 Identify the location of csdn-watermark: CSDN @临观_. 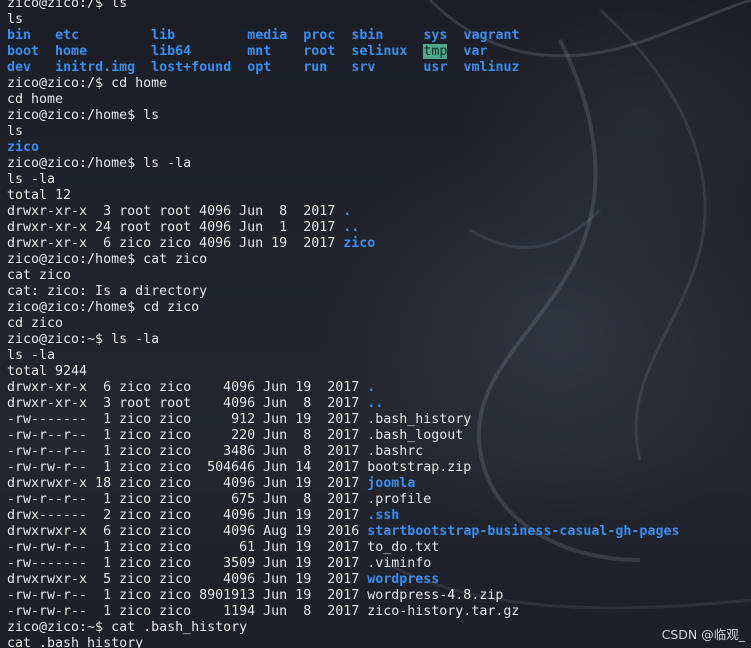
(703, 634).